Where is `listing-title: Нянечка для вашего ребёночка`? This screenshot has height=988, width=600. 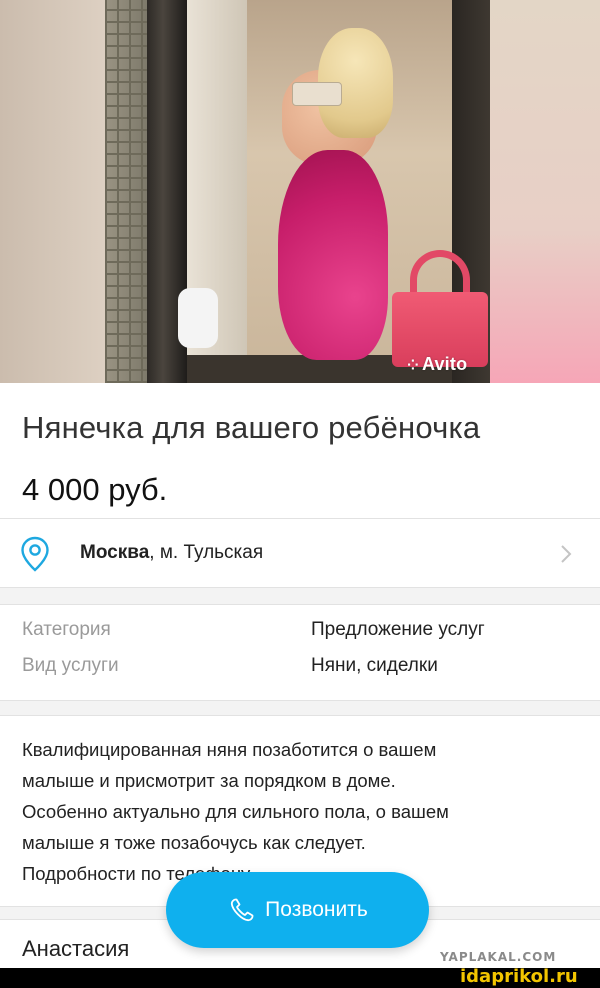
listing-title: Нянечка для вашего ребёночка is located at coordinates (251, 427).